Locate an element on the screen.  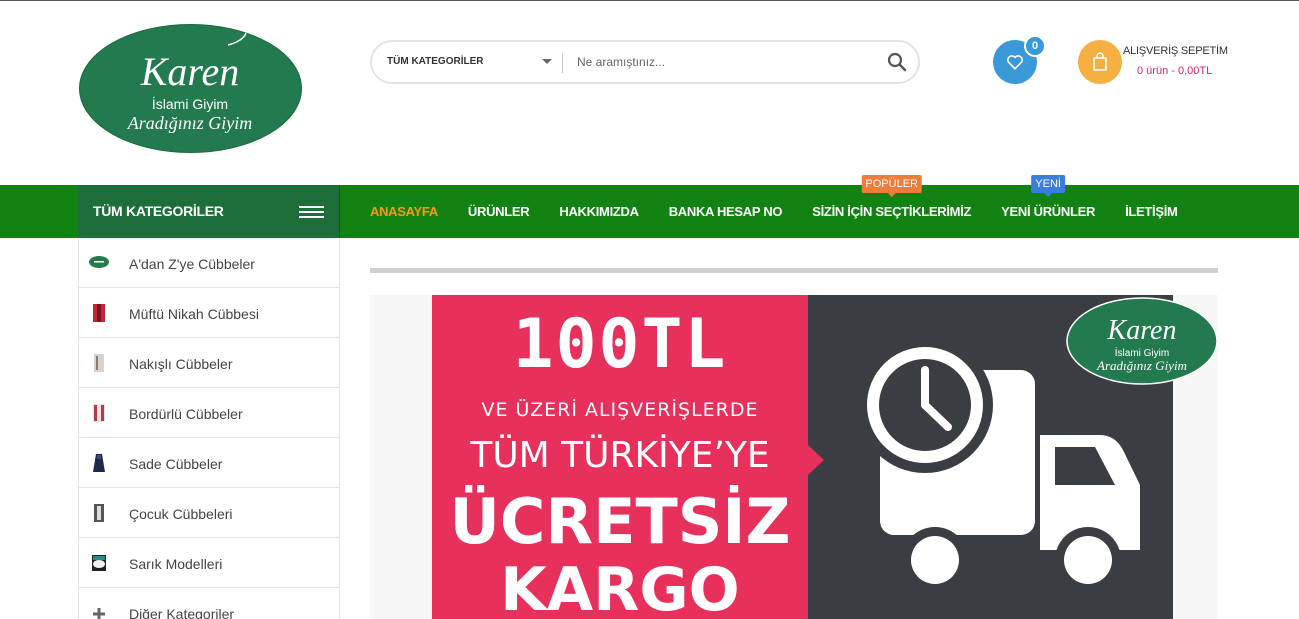
nav-item-contact: İLETİŞİM is located at coordinates (1151, 211).